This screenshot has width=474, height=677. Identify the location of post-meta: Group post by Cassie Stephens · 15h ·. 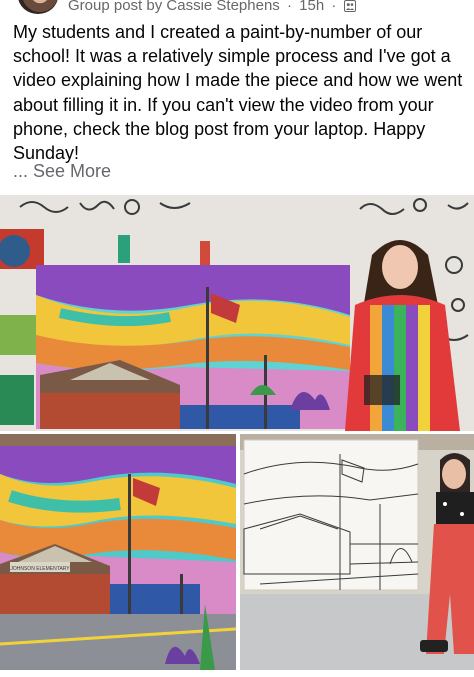
(212, 7).